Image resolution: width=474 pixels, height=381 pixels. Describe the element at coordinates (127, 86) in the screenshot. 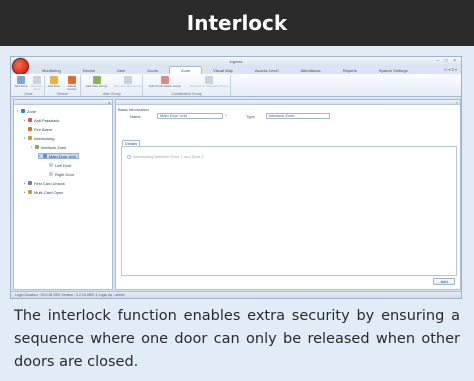

I see `ribbon-button-label: Remove User Group` at that location.